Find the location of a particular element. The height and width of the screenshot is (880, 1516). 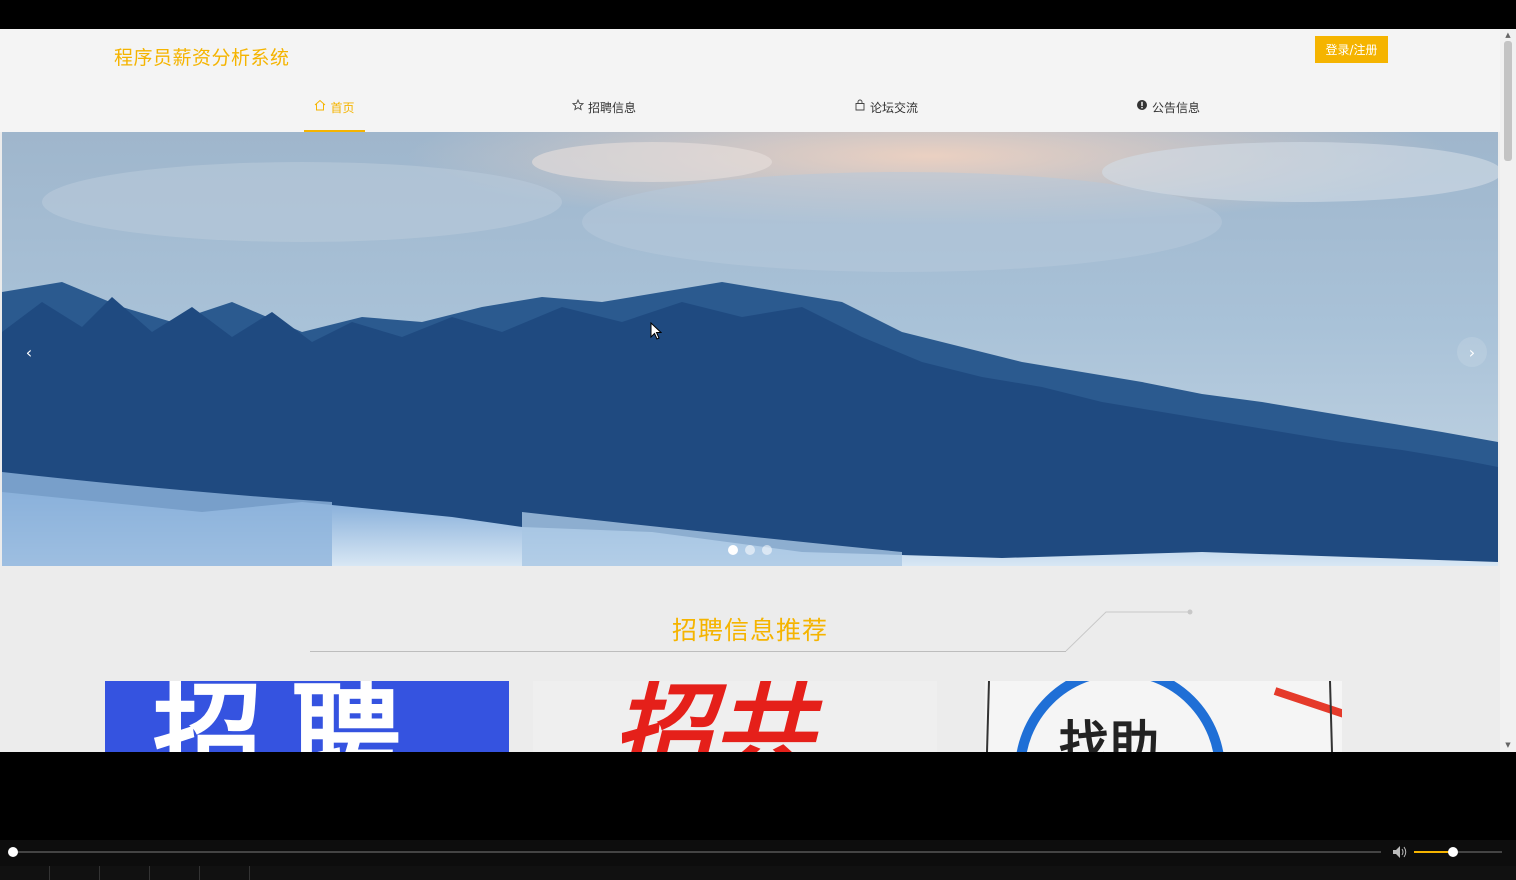

seek-bar is located at coordinates (697, 852).